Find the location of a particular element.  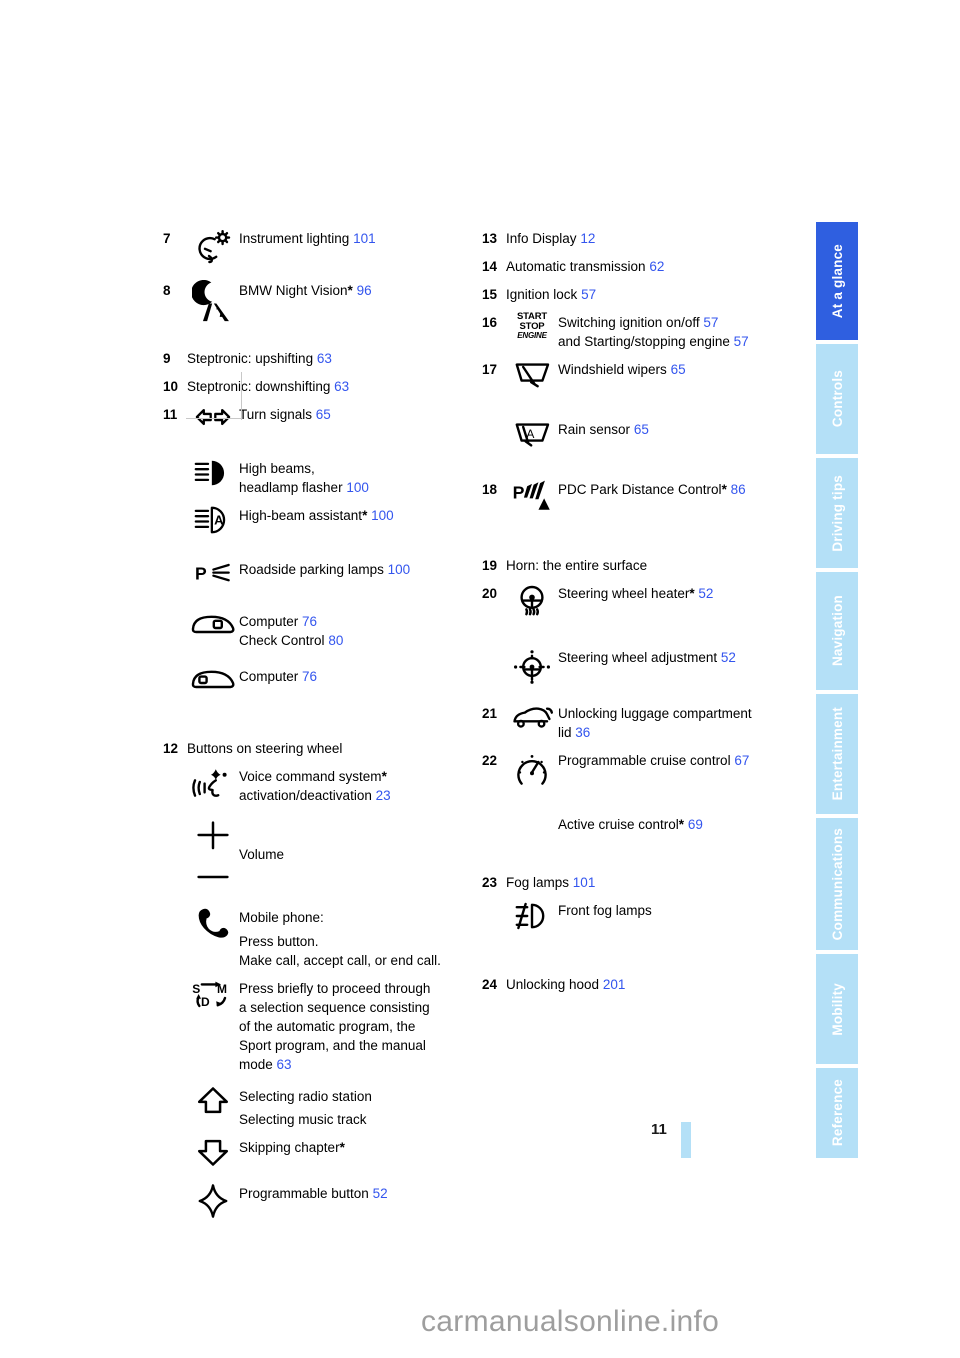

entry-17: 17 Windshield wipers 65 is located at coordinates (637, 375).